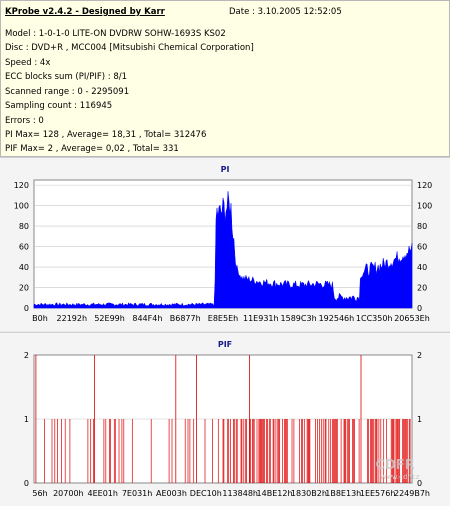 Image resolution: width=450 pixels, height=506 pixels. Describe the element at coordinates (171, 493) in the screenshot. I see `x-tick-label: AE003h` at that location.